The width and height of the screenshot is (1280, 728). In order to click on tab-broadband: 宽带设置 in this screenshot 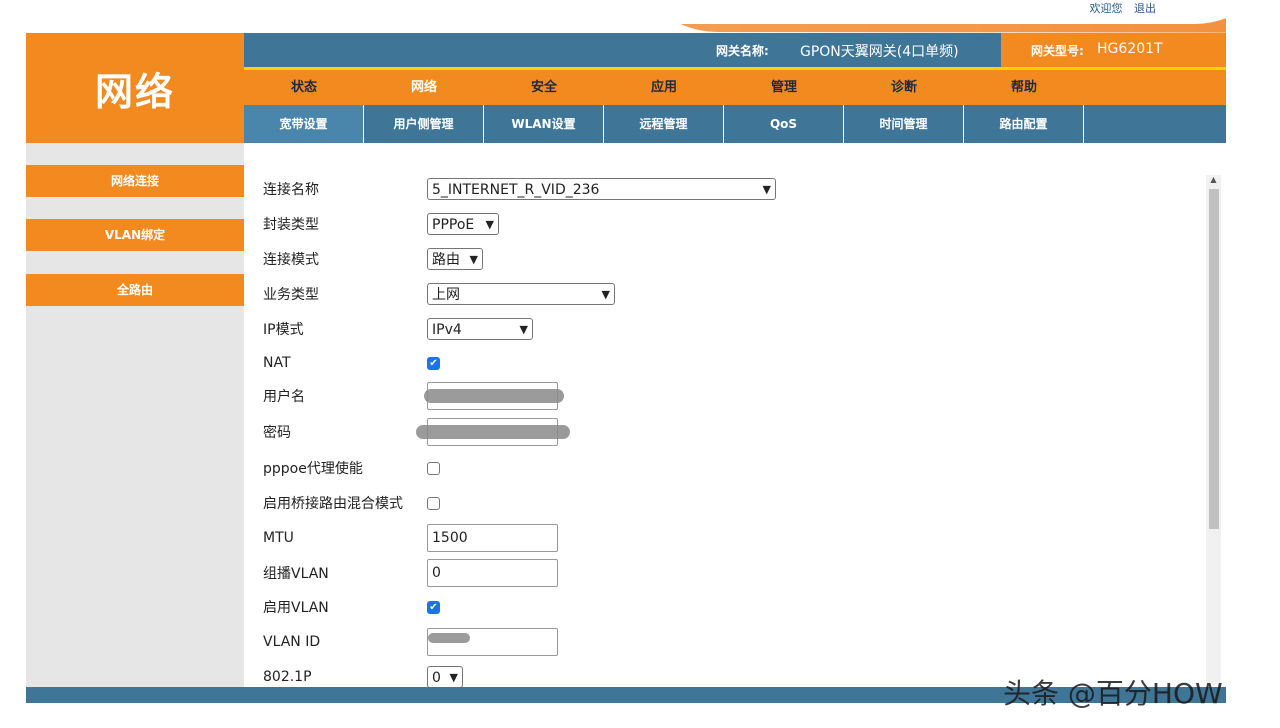, I will do `click(304, 124)`.